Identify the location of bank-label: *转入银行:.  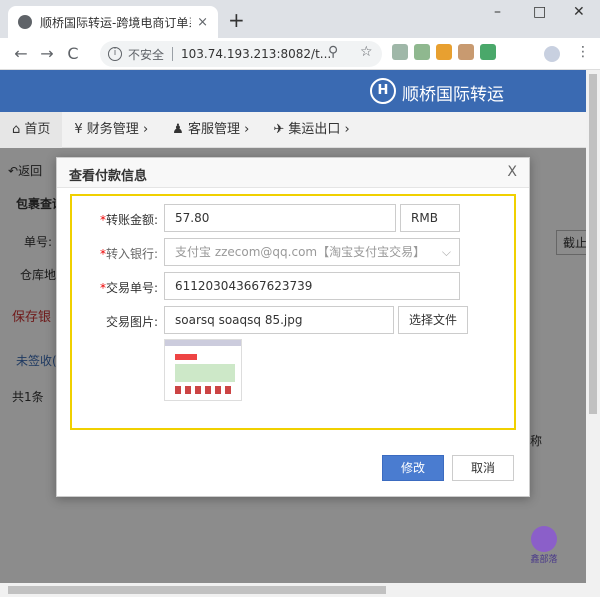
(128, 254).